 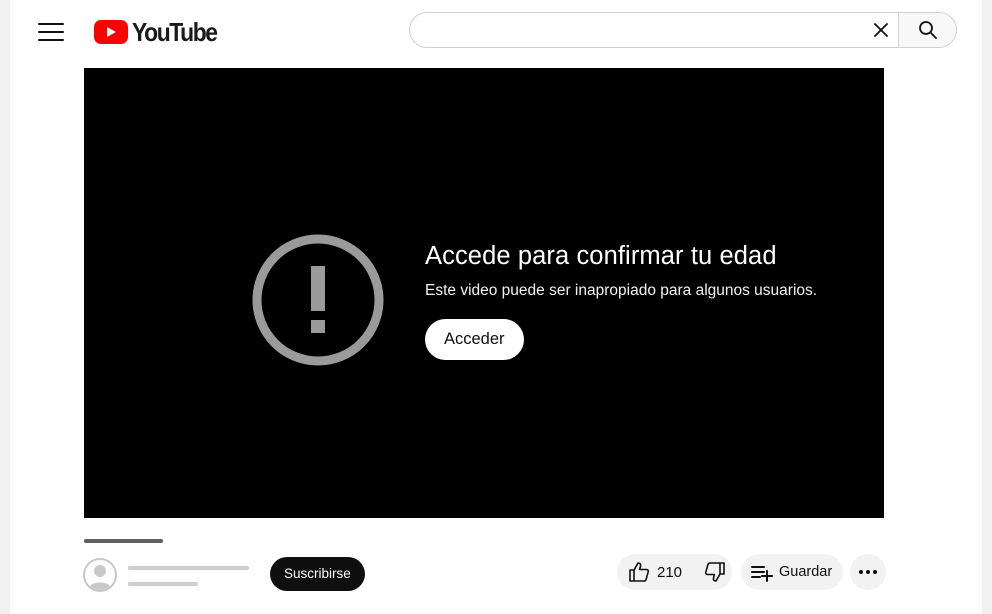 I want to click on close-icon, so click(x=881, y=30).